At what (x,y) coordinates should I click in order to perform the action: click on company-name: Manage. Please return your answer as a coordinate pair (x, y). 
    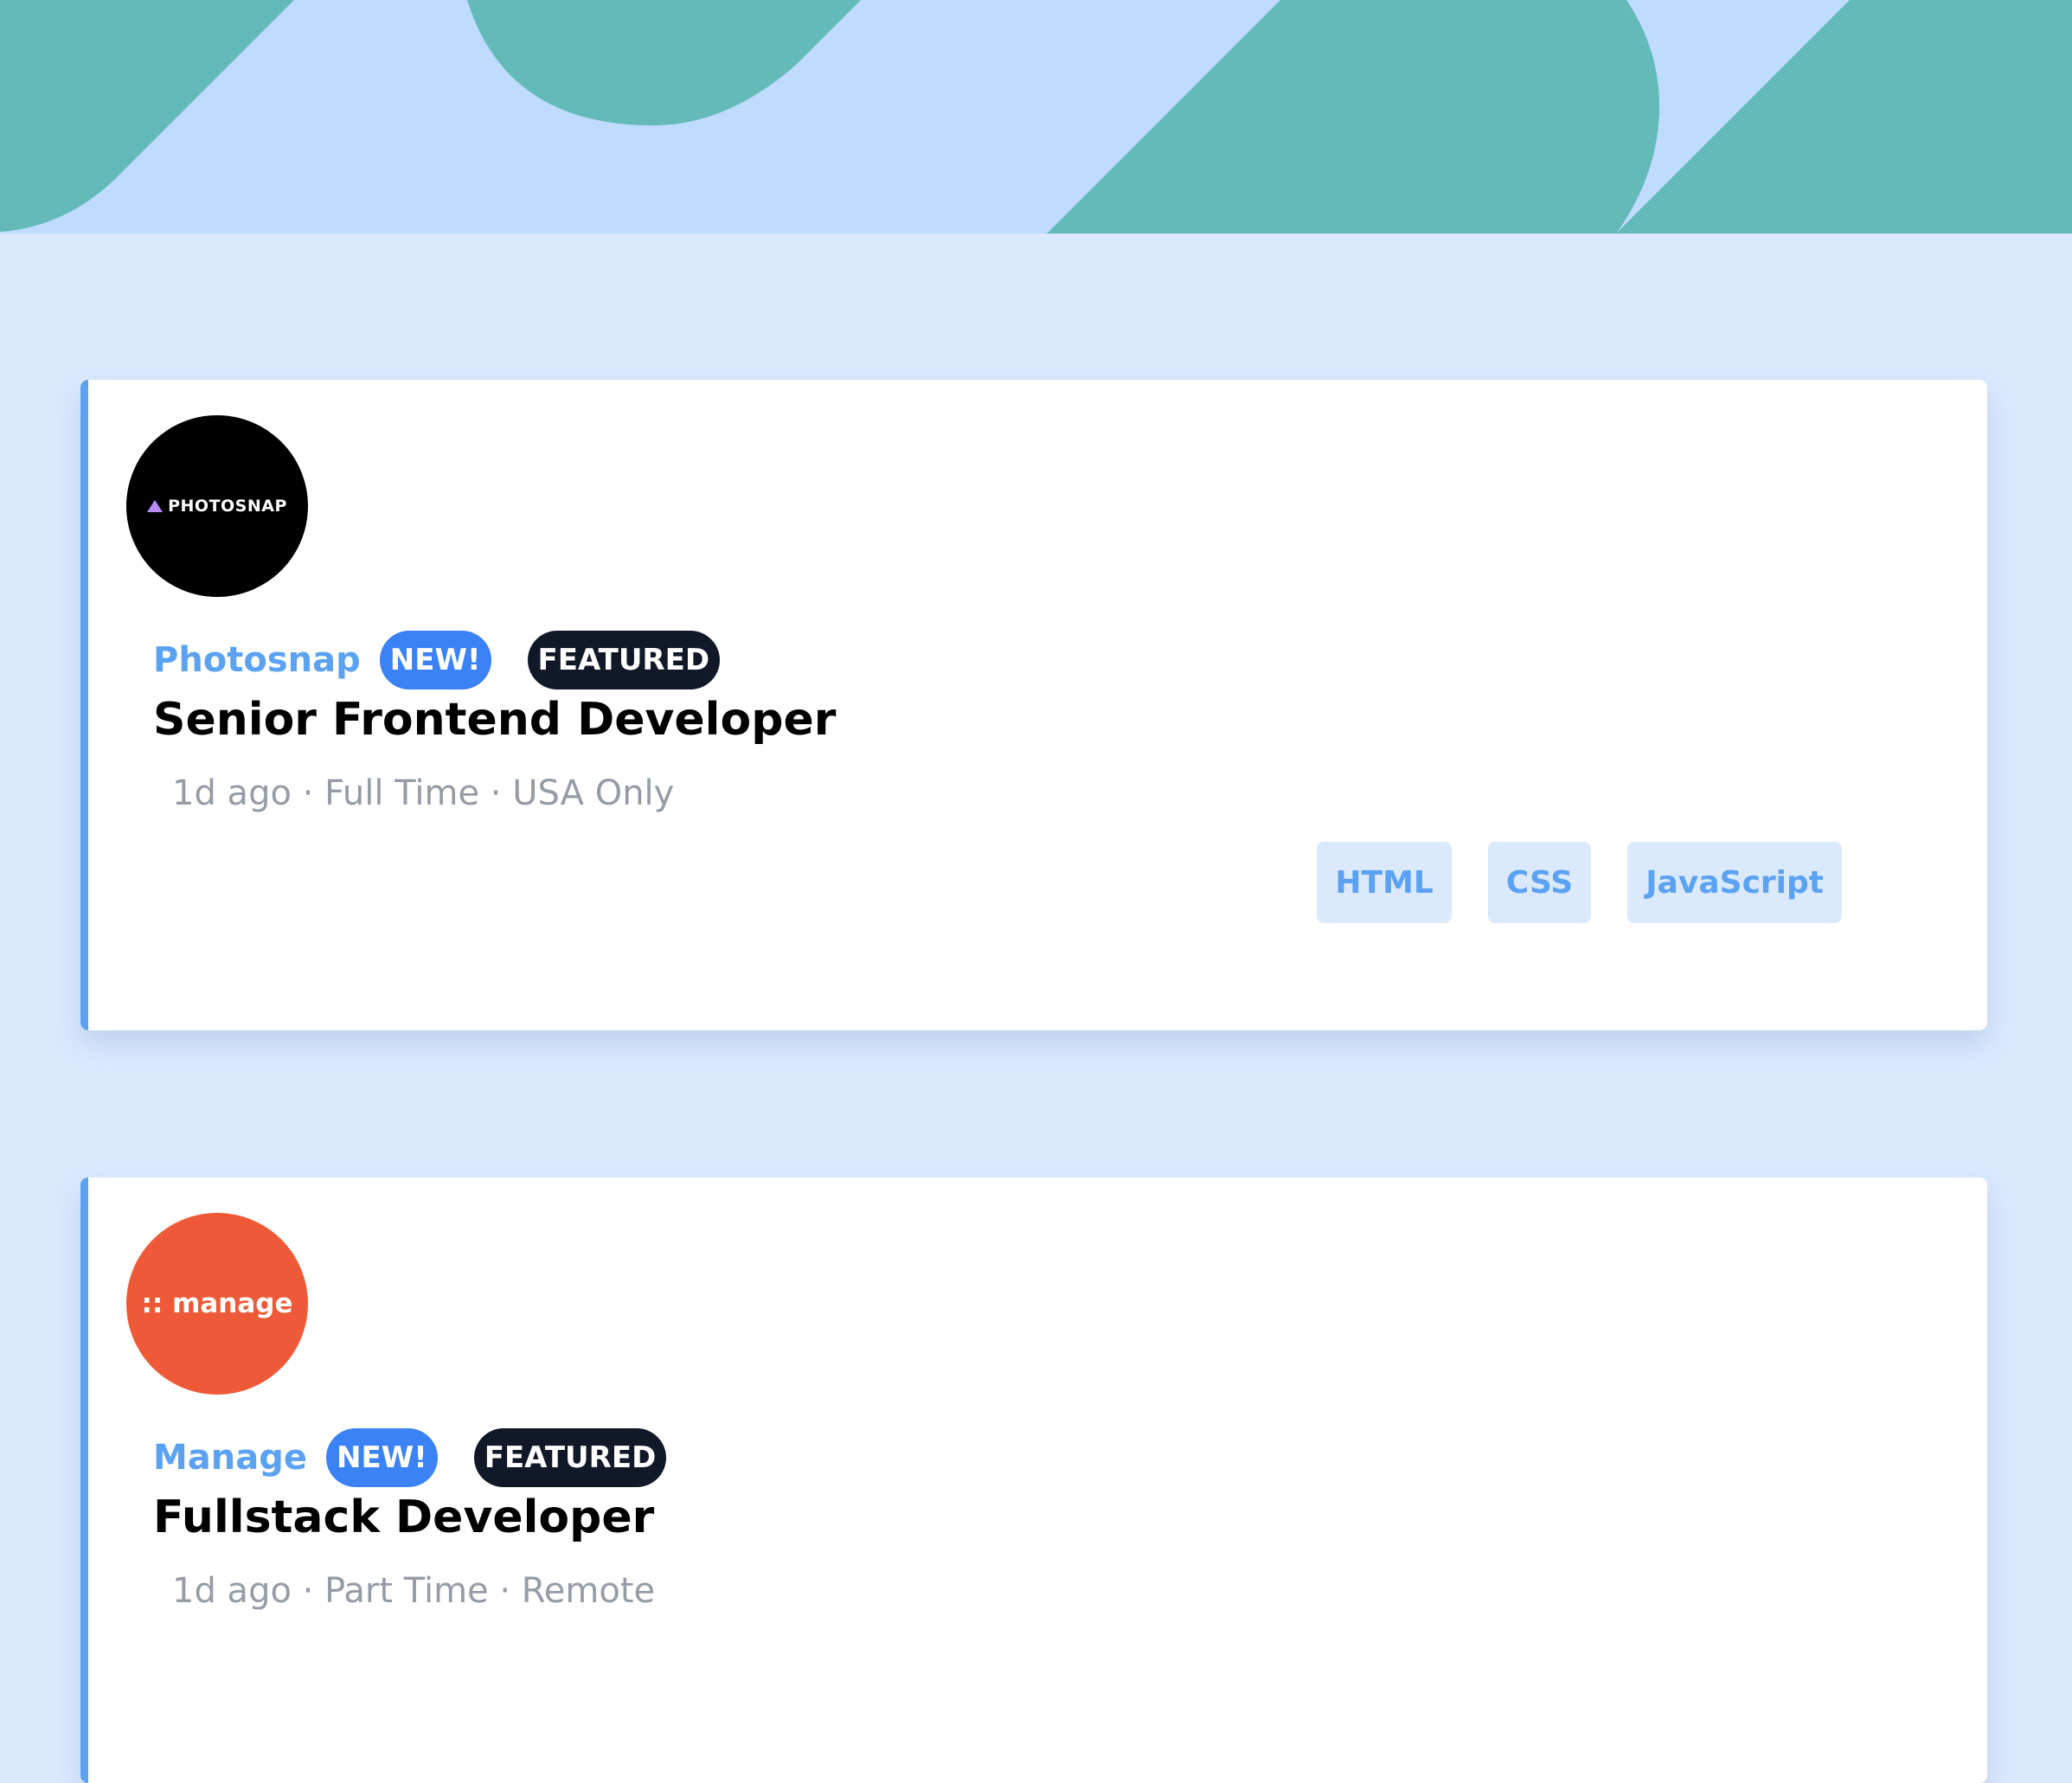
    Looking at the image, I should click on (230, 1458).